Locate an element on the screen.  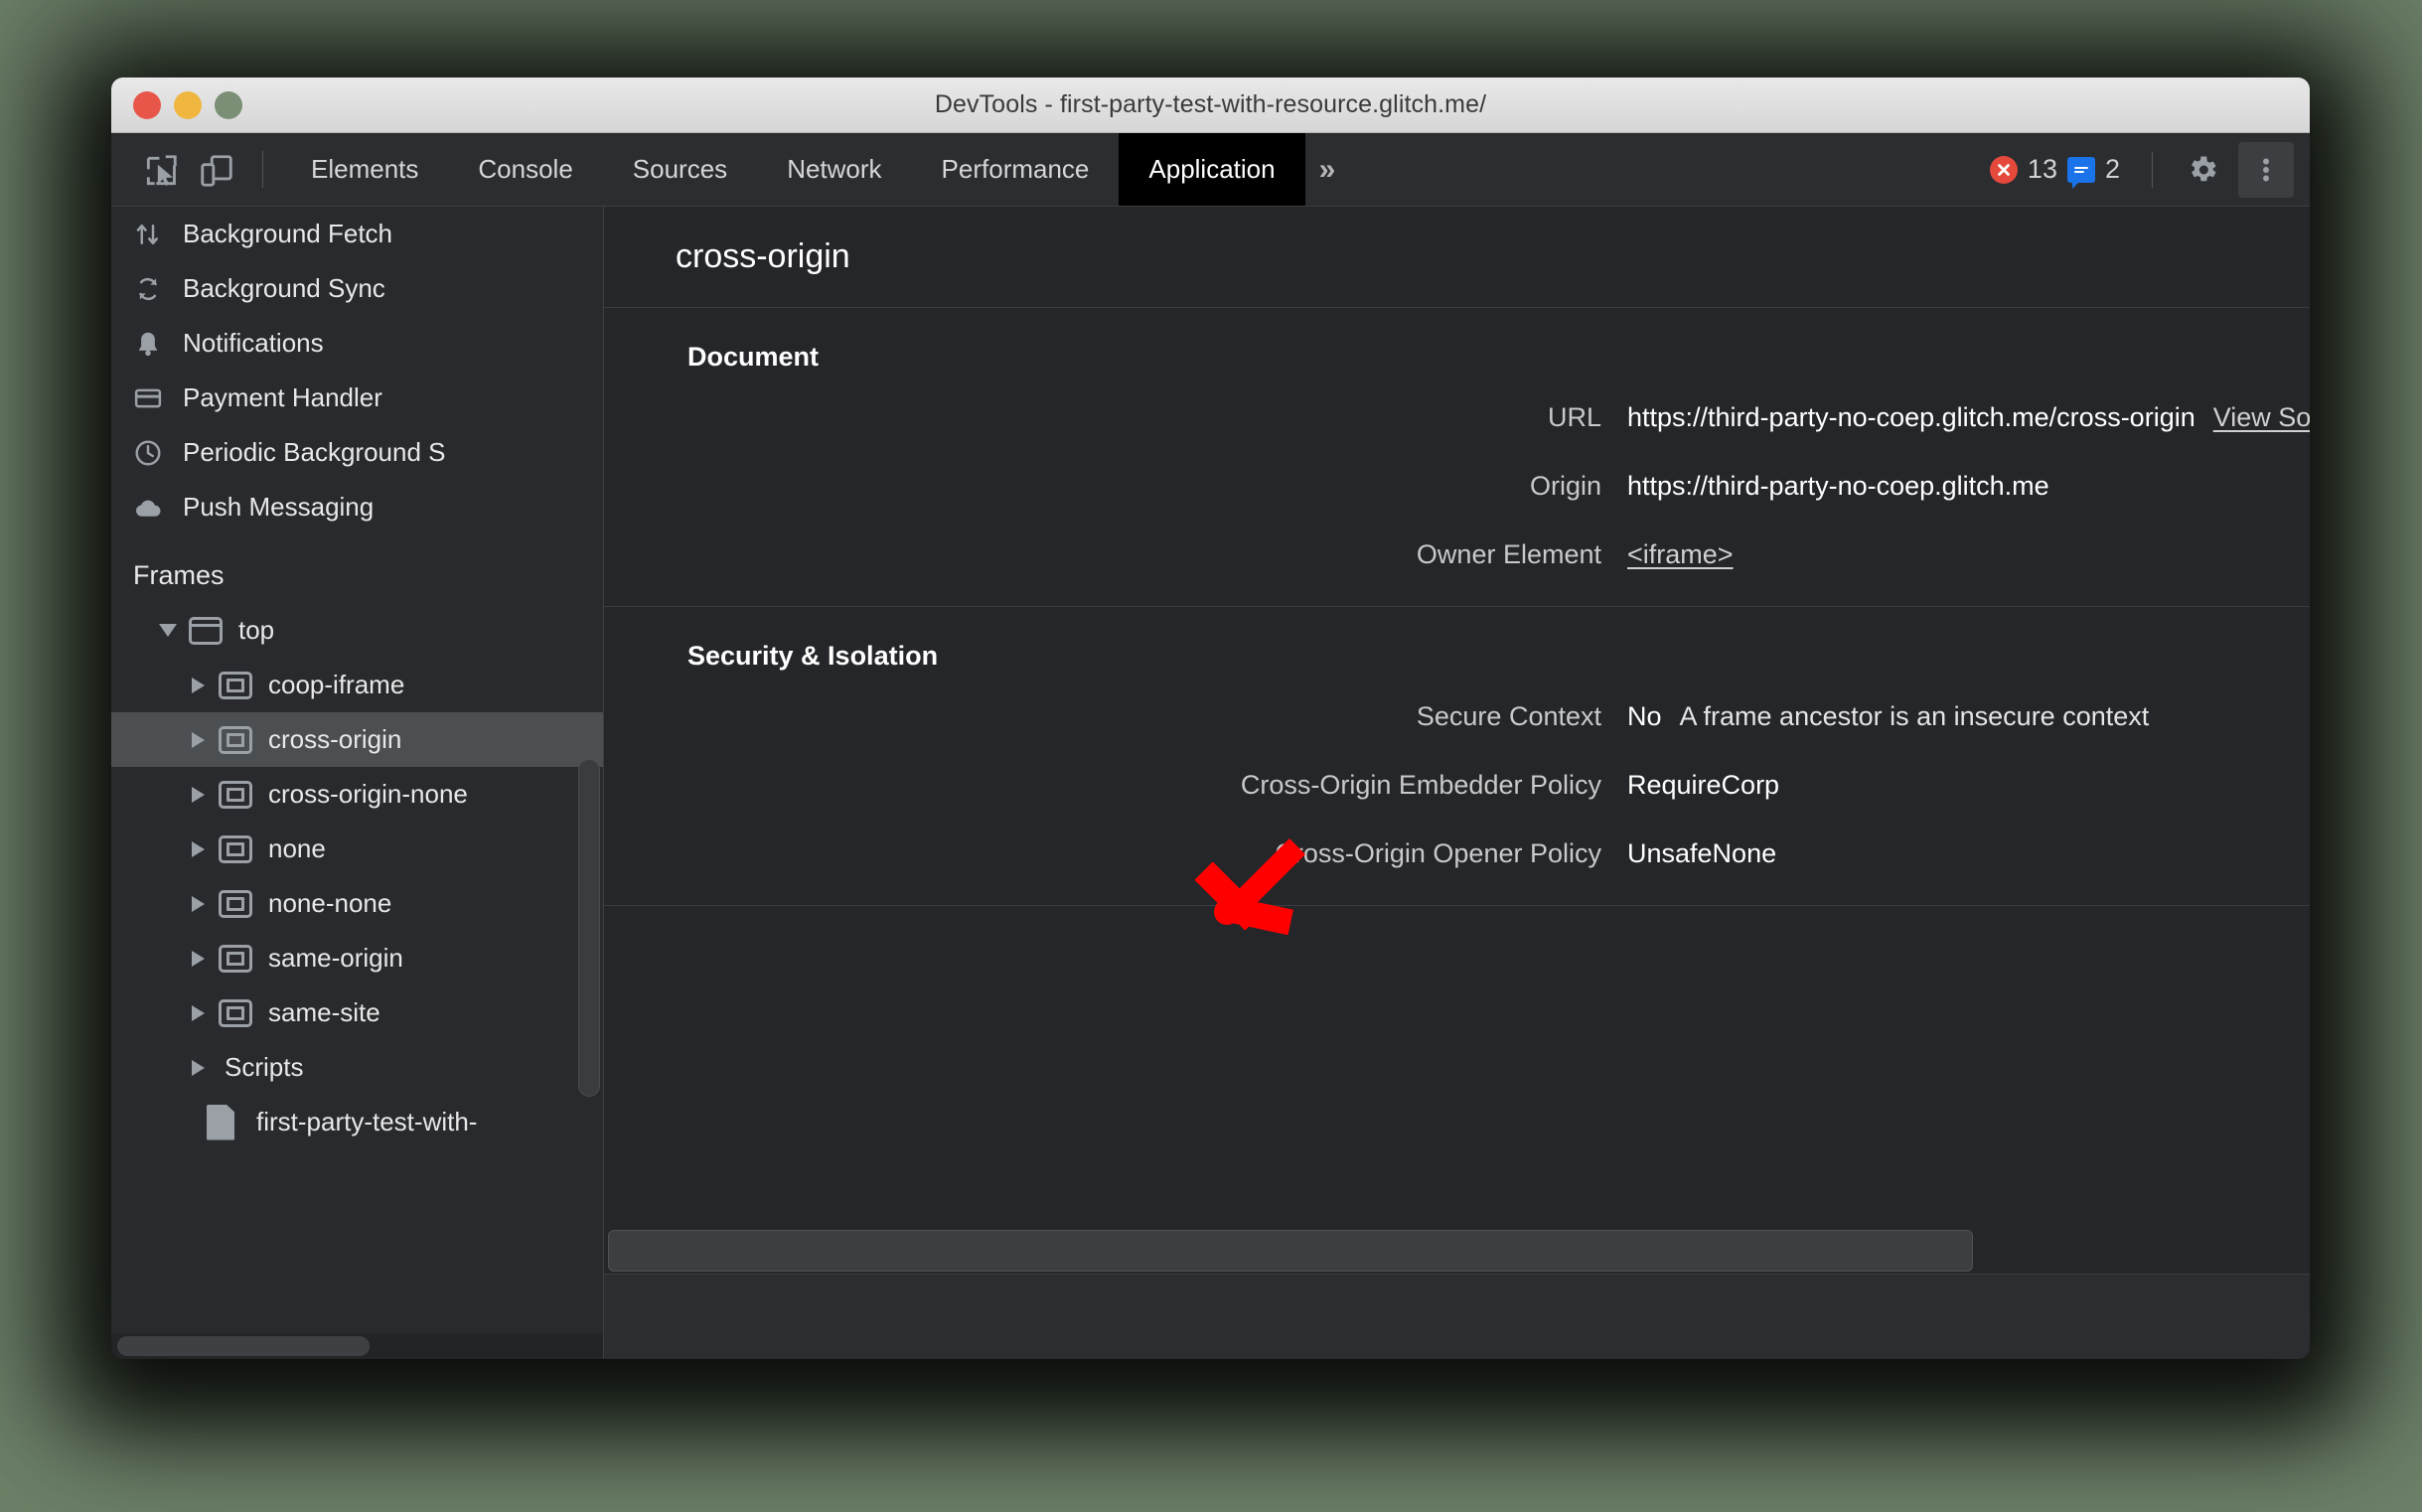
document-icon is located at coordinates (228, 1122).